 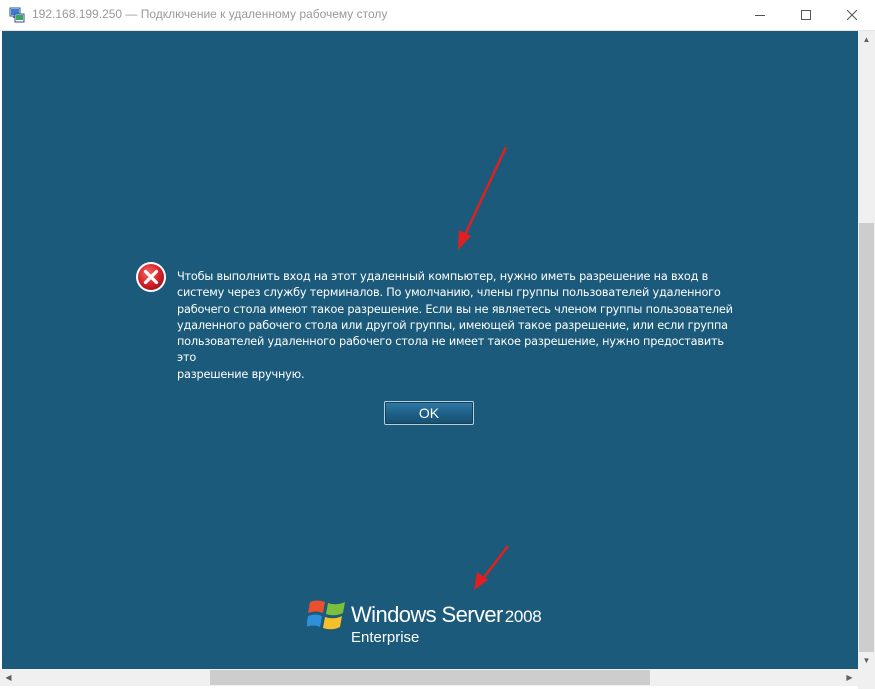 What do you see at coordinates (866, 679) in the screenshot?
I see `scrollbar-corner` at bounding box center [866, 679].